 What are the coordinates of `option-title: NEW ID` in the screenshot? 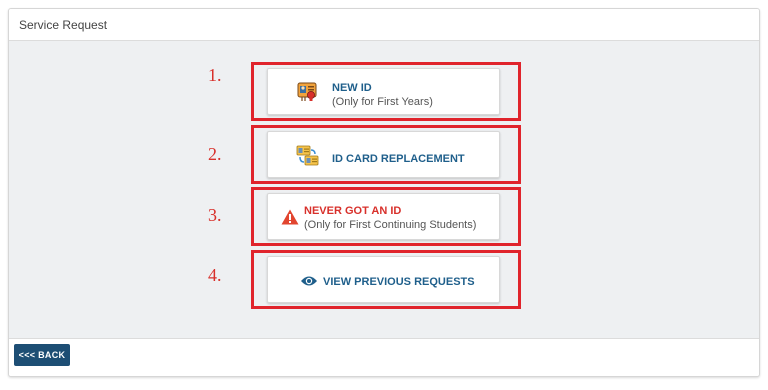 It's located at (352, 88).